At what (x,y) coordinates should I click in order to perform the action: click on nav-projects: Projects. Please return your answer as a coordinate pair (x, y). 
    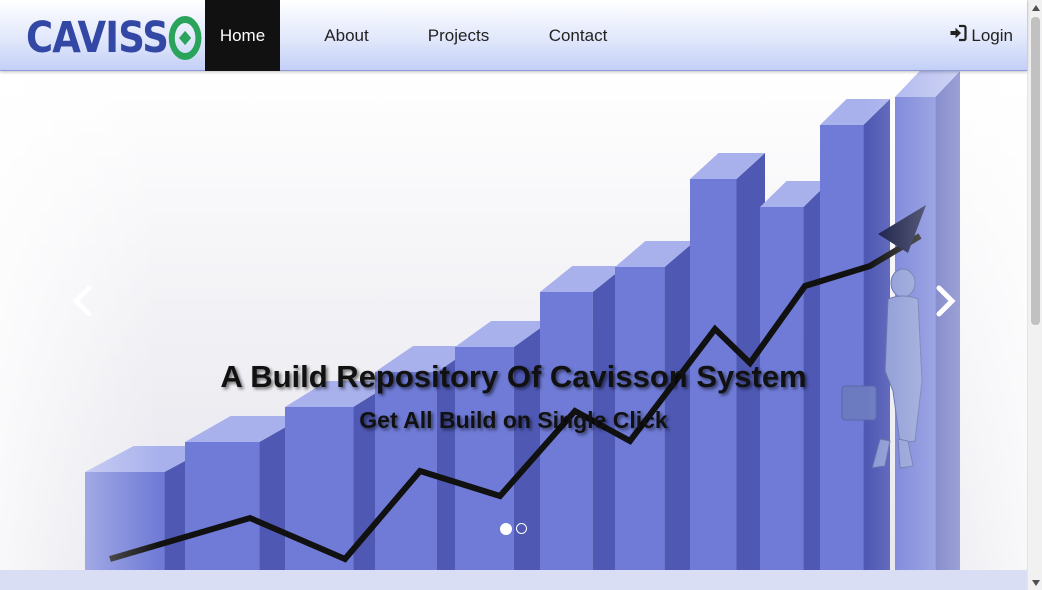
    Looking at the image, I should click on (458, 35).